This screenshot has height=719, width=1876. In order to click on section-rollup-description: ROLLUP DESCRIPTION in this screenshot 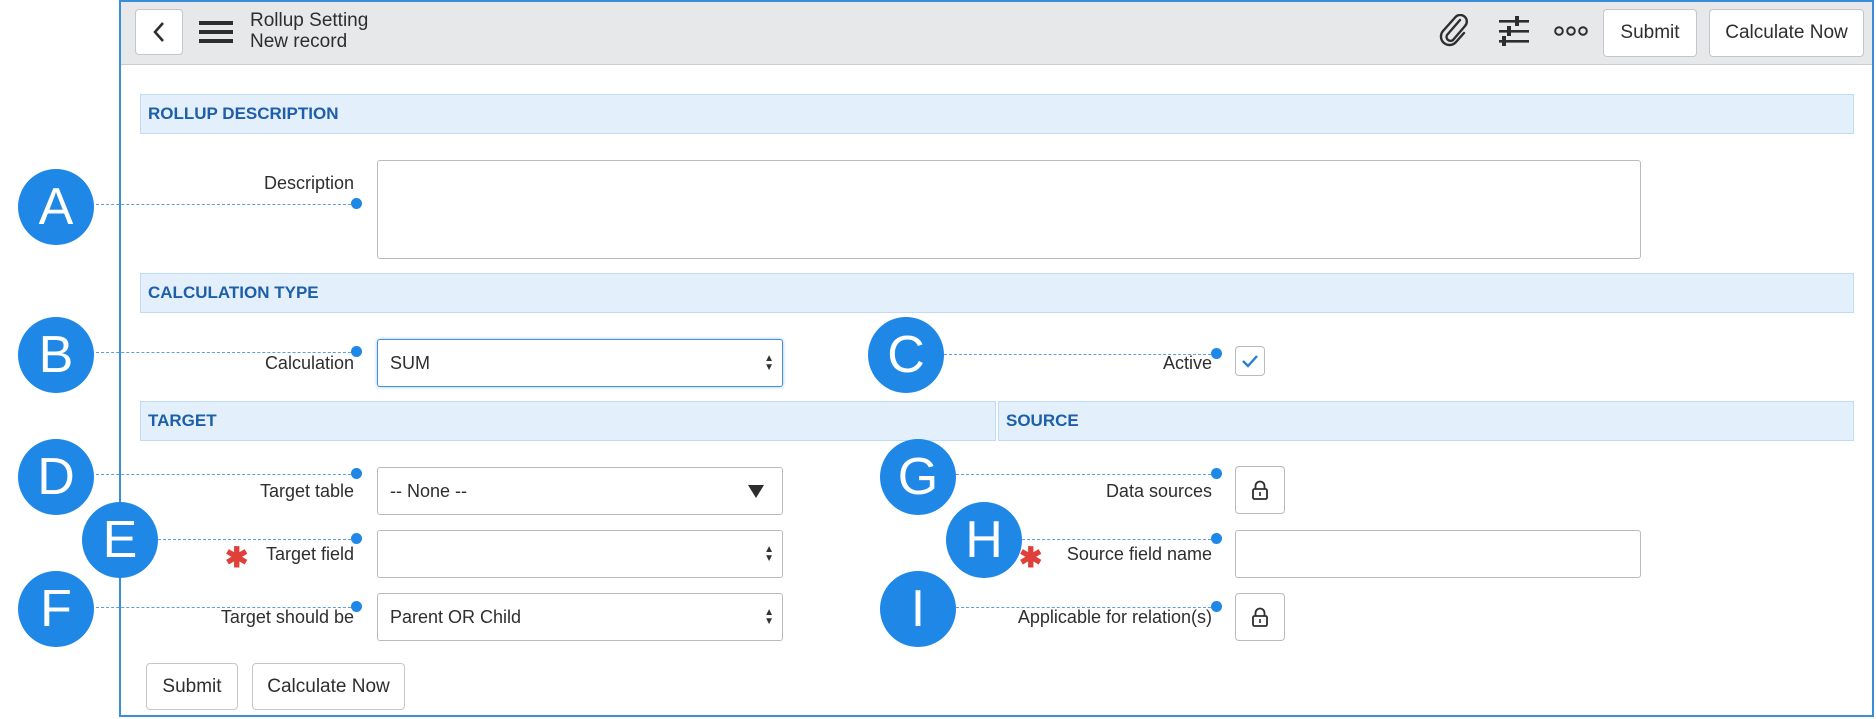, I will do `click(997, 114)`.